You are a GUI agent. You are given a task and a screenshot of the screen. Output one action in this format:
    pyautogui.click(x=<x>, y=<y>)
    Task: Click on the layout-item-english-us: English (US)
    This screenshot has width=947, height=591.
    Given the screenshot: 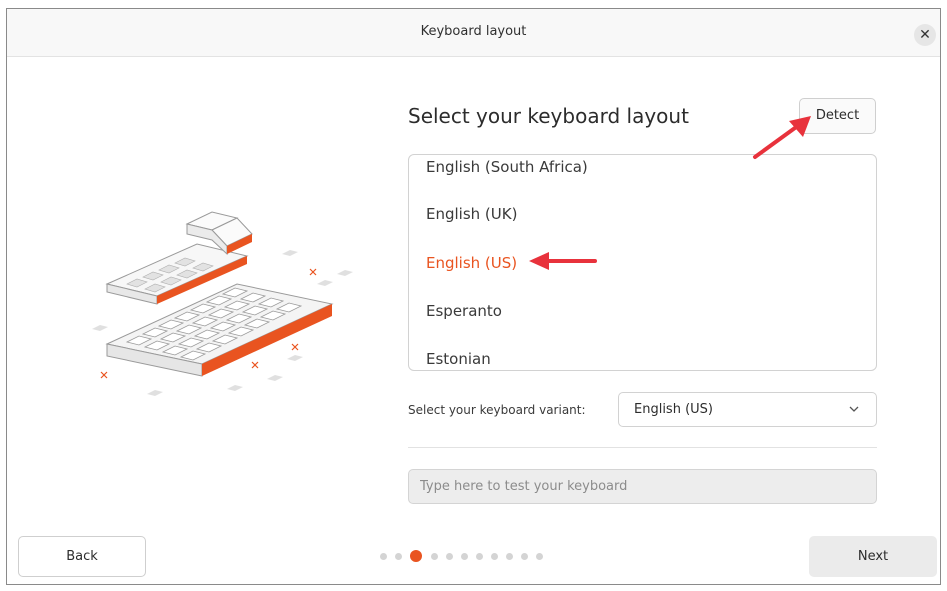 What is the action you would take?
    pyautogui.click(x=471, y=263)
    